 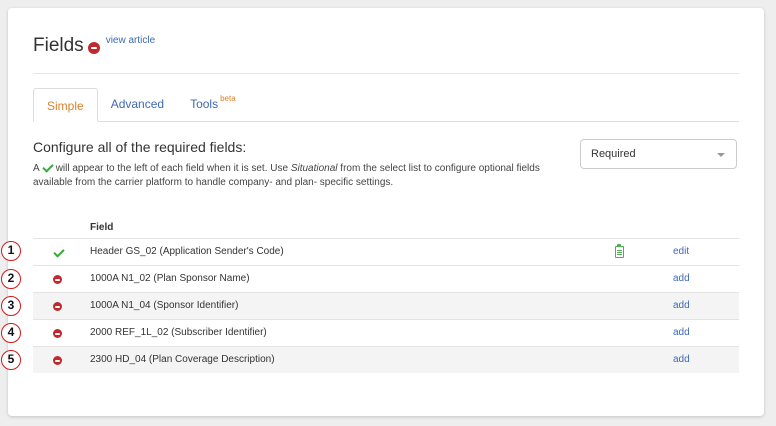 What do you see at coordinates (721, 155) in the screenshot?
I see `caret-down-icon` at bounding box center [721, 155].